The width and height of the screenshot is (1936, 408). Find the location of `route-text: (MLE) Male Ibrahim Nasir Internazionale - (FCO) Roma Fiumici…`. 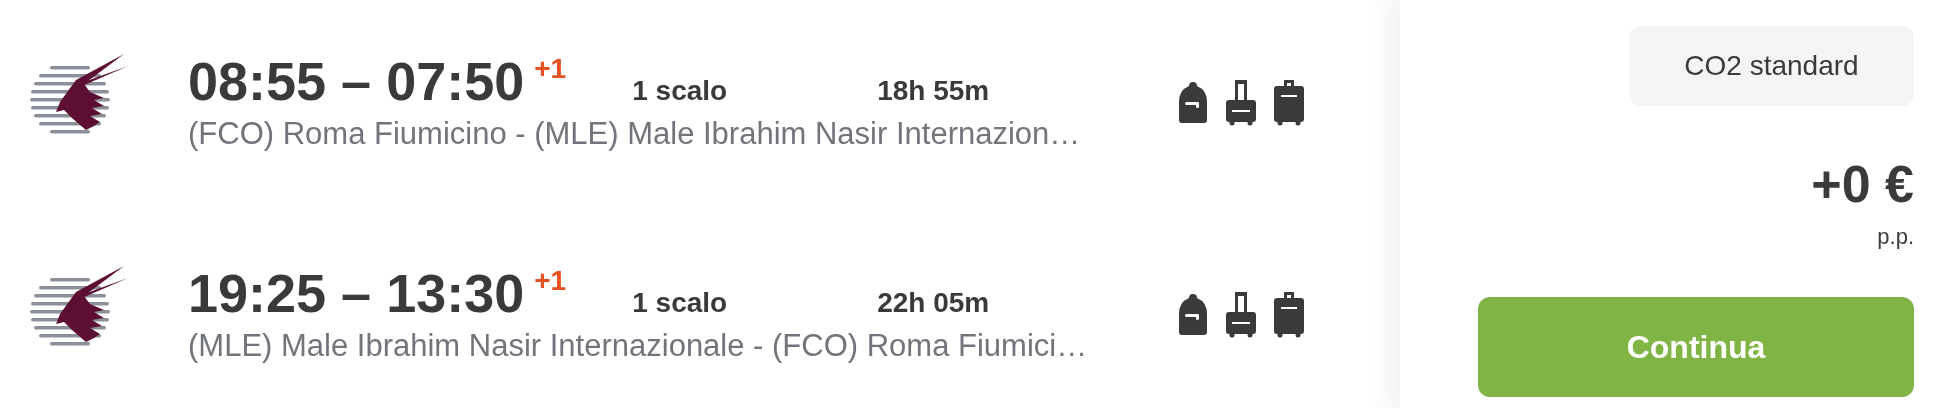

route-text: (MLE) Male Ibrahim Nasir Internazionale - (FCO) Roma Fiumici… is located at coordinates (638, 346).